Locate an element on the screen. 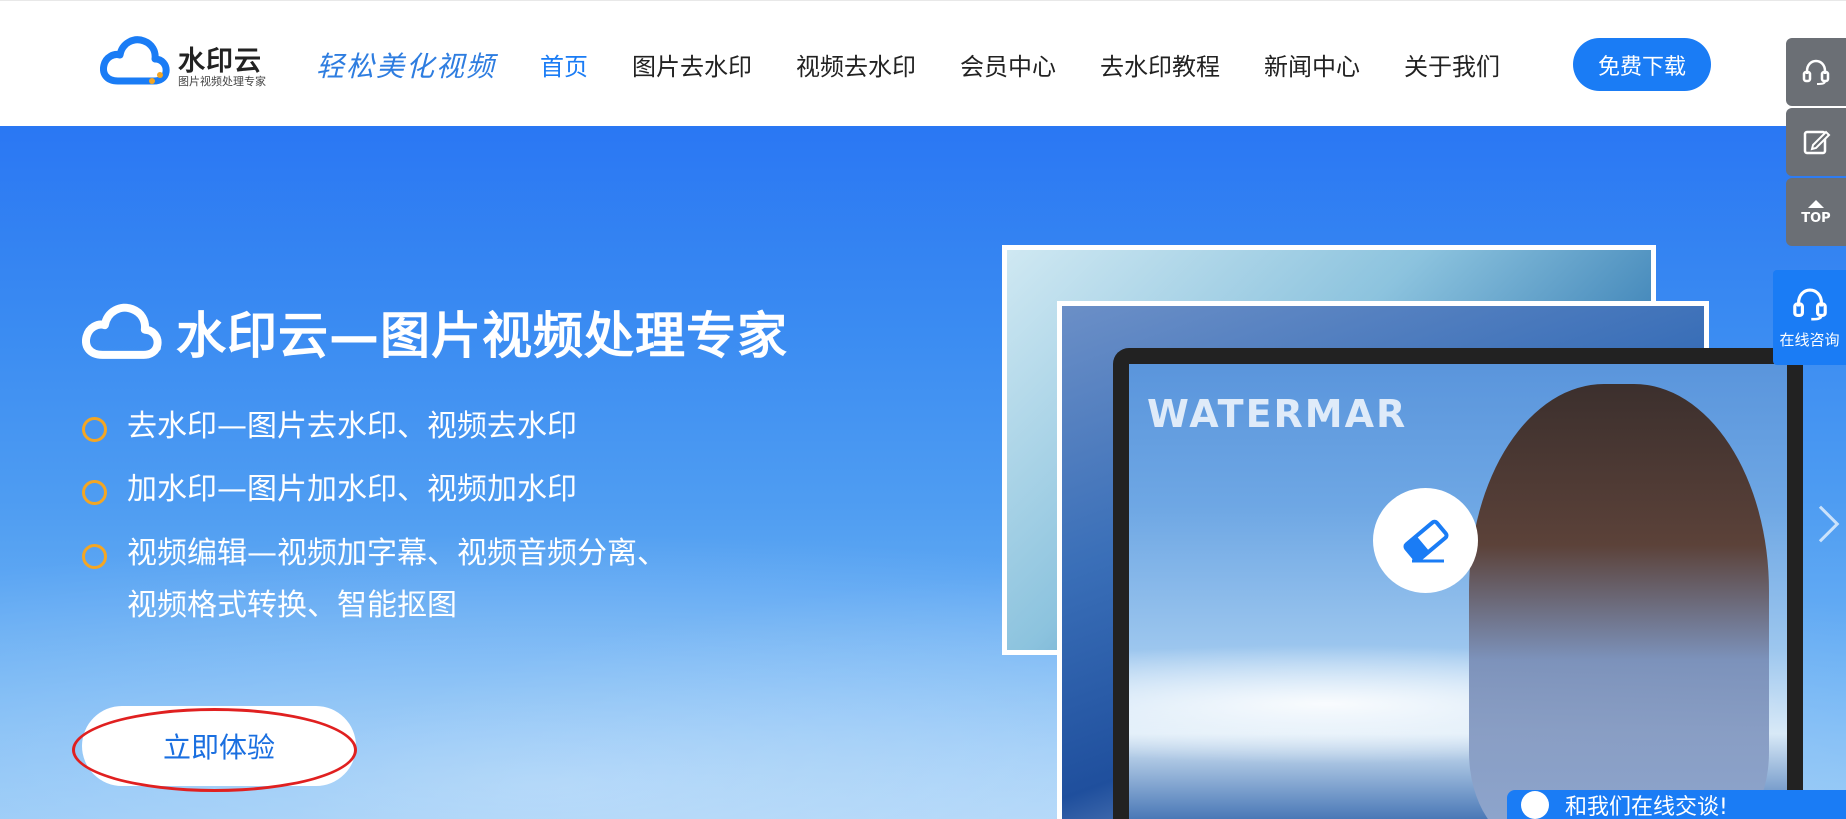 This screenshot has height=819, width=1846. nav-item-member: 会员中心 is located at coordinates (1008, 64).